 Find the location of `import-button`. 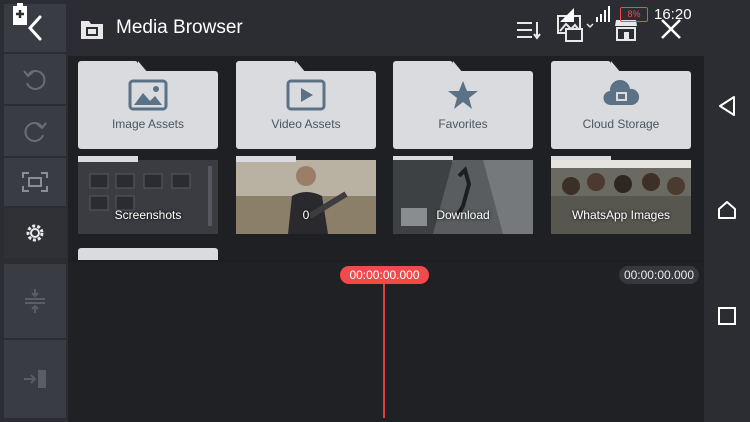

import-button is located at coordinates (35, 379).